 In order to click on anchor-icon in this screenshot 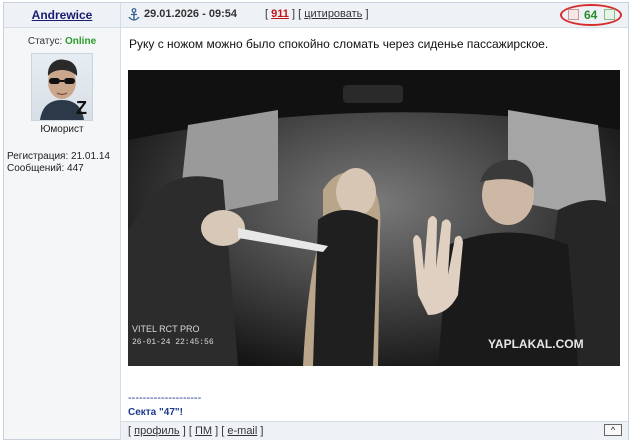, I will do `click(134, 15)`.